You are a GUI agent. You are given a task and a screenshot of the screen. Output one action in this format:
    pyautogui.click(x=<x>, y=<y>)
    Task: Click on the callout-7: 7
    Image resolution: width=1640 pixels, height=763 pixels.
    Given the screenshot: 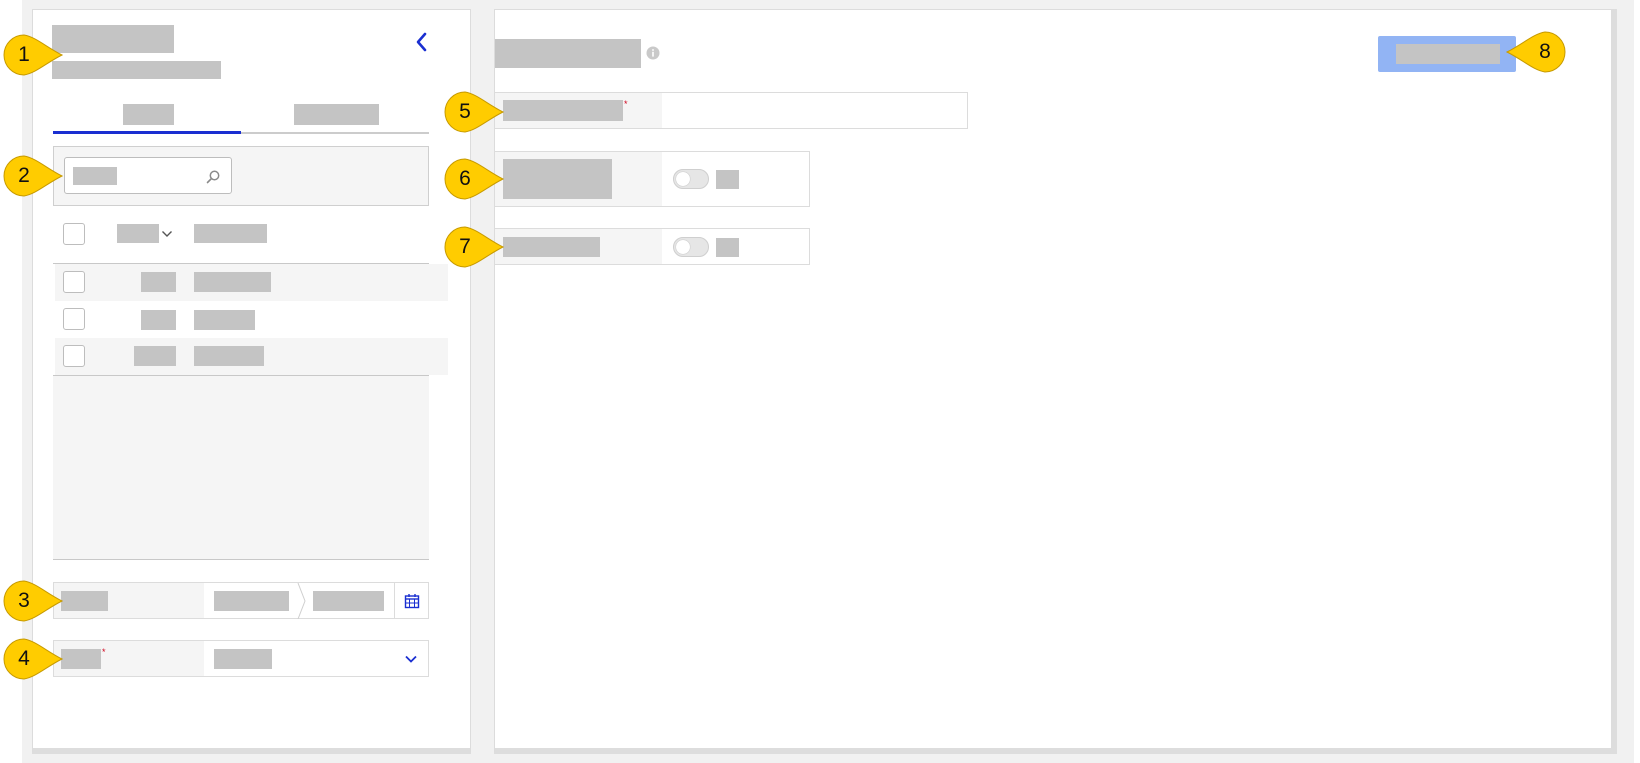 What is the action you would take?
    pyautogui.click(x=474, y=247)
    